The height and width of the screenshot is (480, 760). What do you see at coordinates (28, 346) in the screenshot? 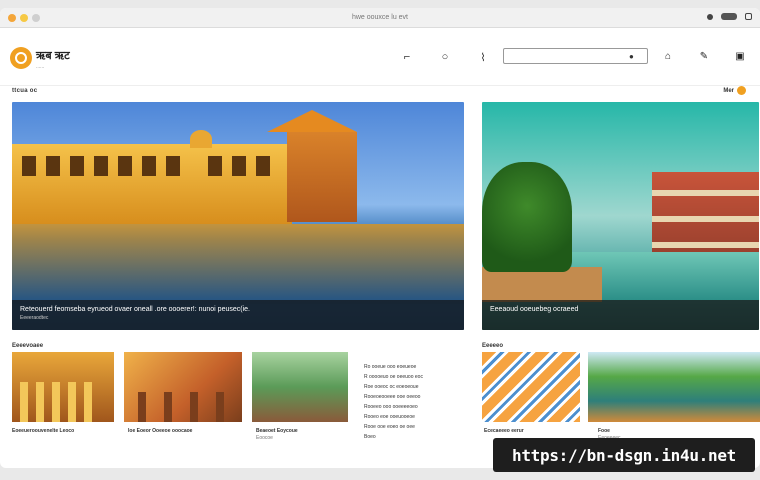
I see `row-label-left: Eeeevoaee` at bounding box center [28, 346].